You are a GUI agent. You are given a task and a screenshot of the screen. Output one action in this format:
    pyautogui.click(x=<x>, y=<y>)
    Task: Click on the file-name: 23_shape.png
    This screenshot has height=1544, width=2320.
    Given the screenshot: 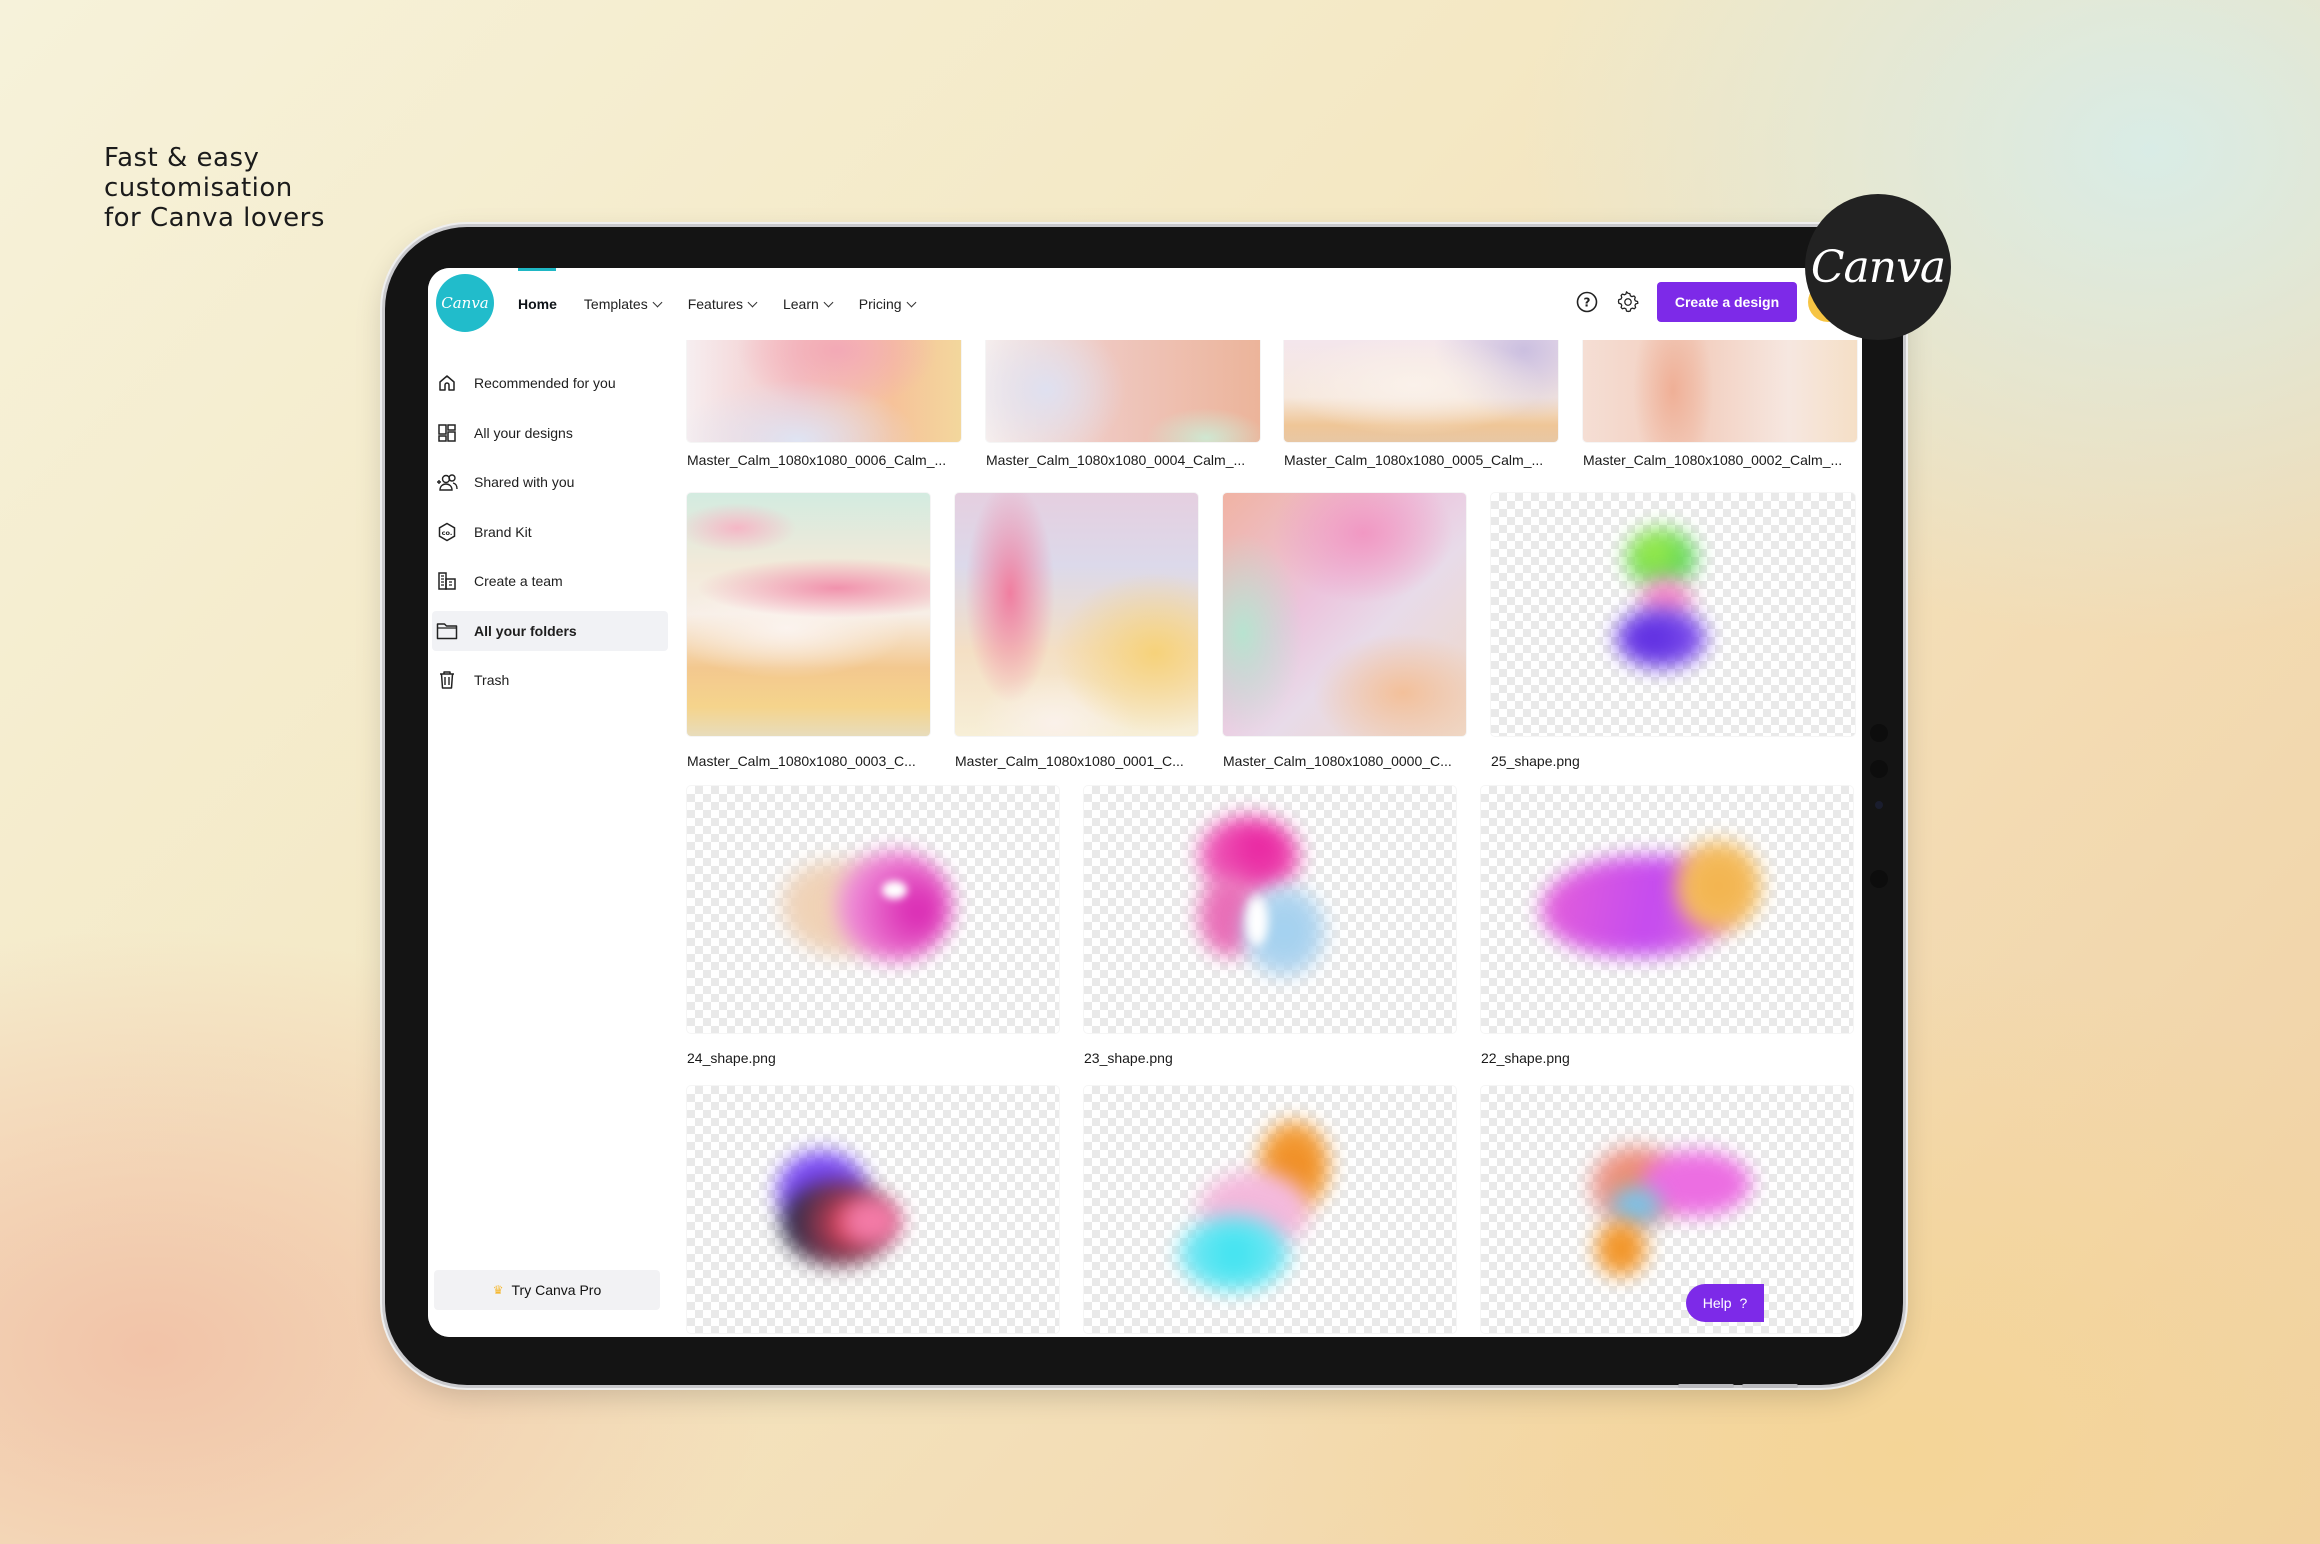 What is the action you would take?
    pyautogui.click(x=1128, y=1058)
    